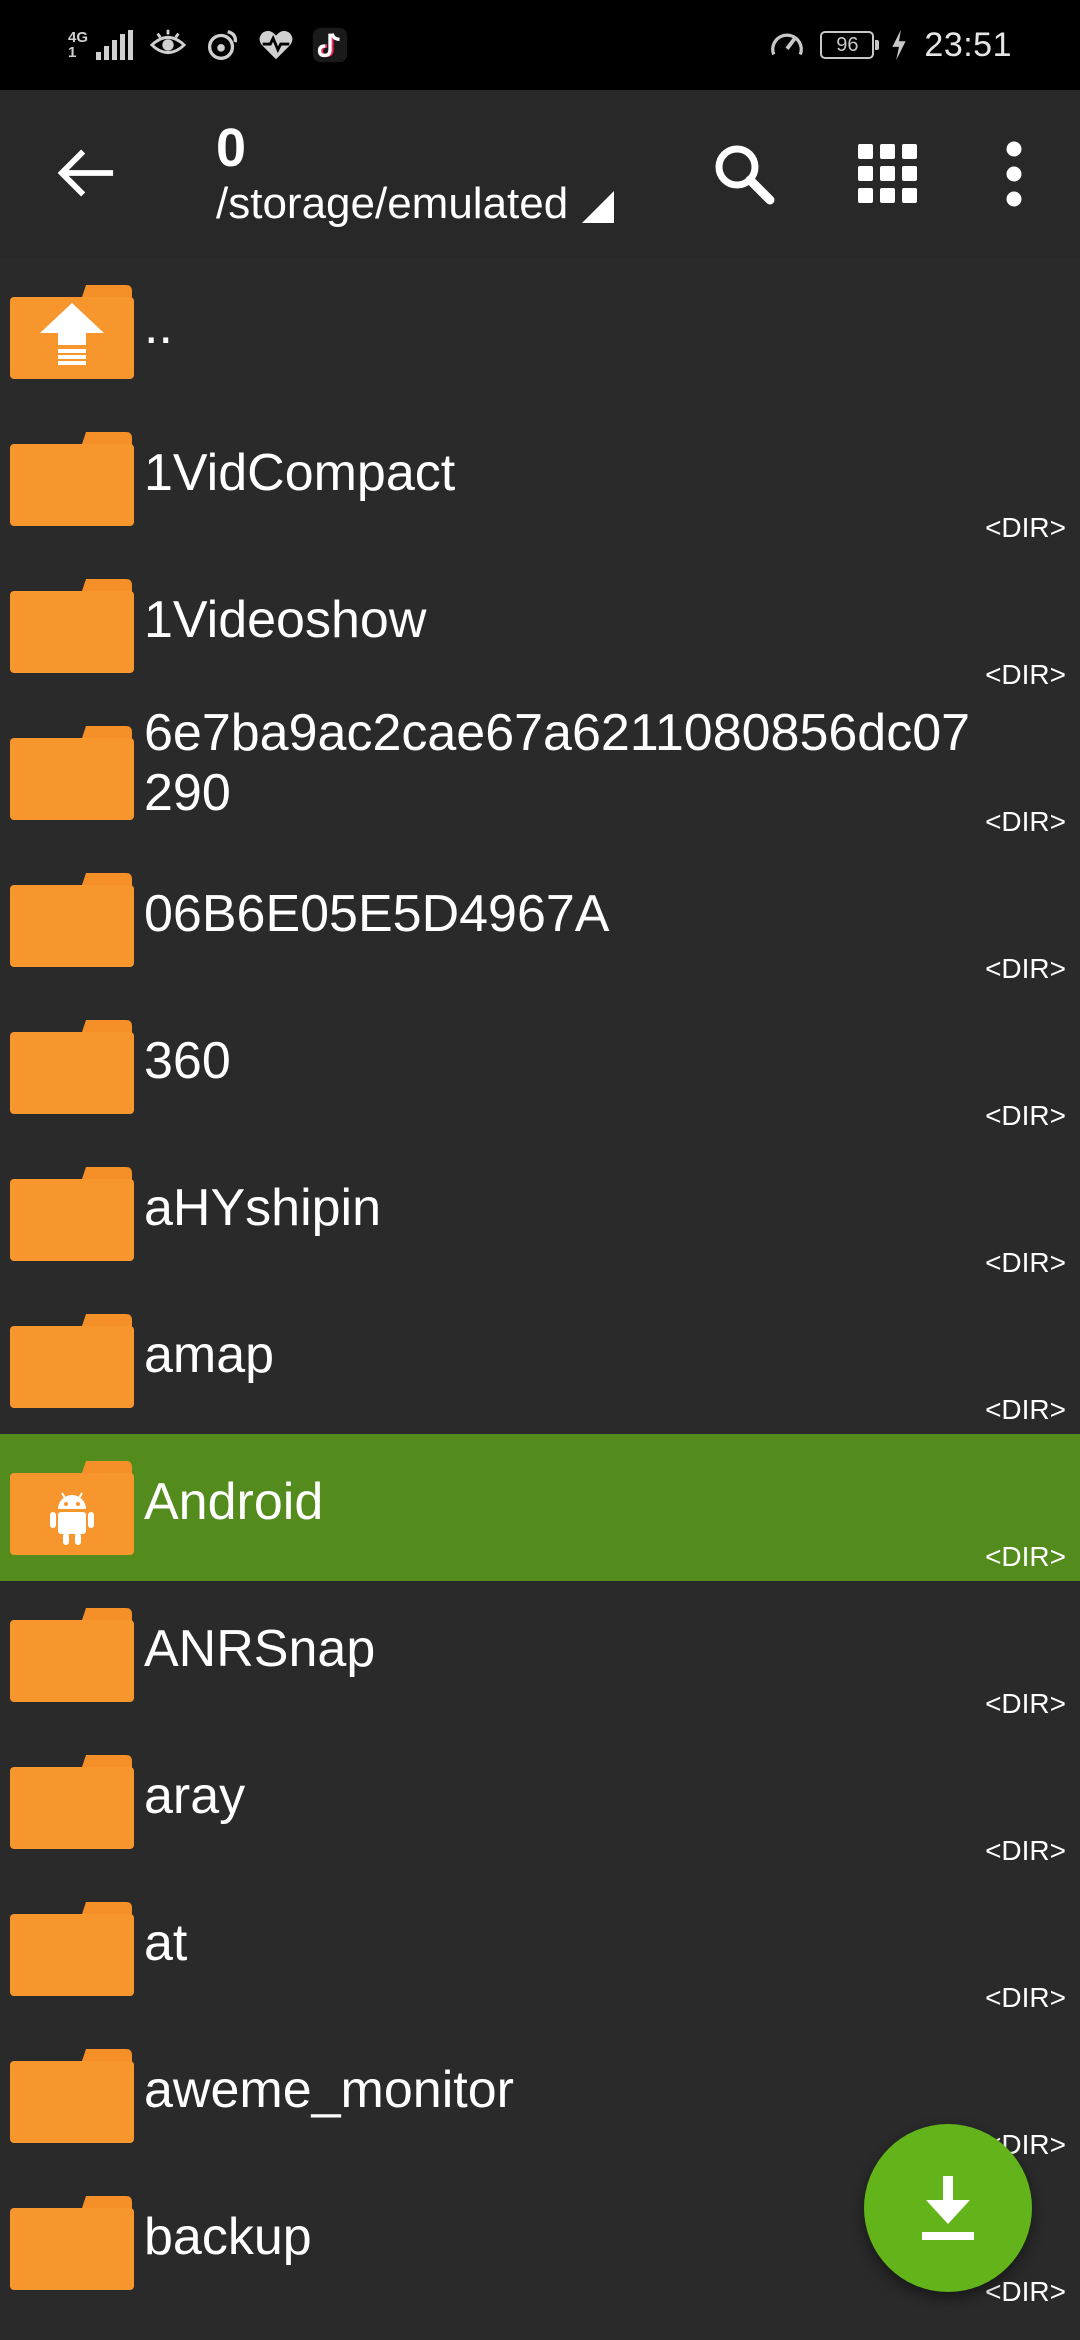 The height and width of the screenshot is (2340, 1080). What do you see at coordinates (540, 1801) in the screenshot?
I see `file-row: aray <DIR>` at bounding box center [540, 1801].